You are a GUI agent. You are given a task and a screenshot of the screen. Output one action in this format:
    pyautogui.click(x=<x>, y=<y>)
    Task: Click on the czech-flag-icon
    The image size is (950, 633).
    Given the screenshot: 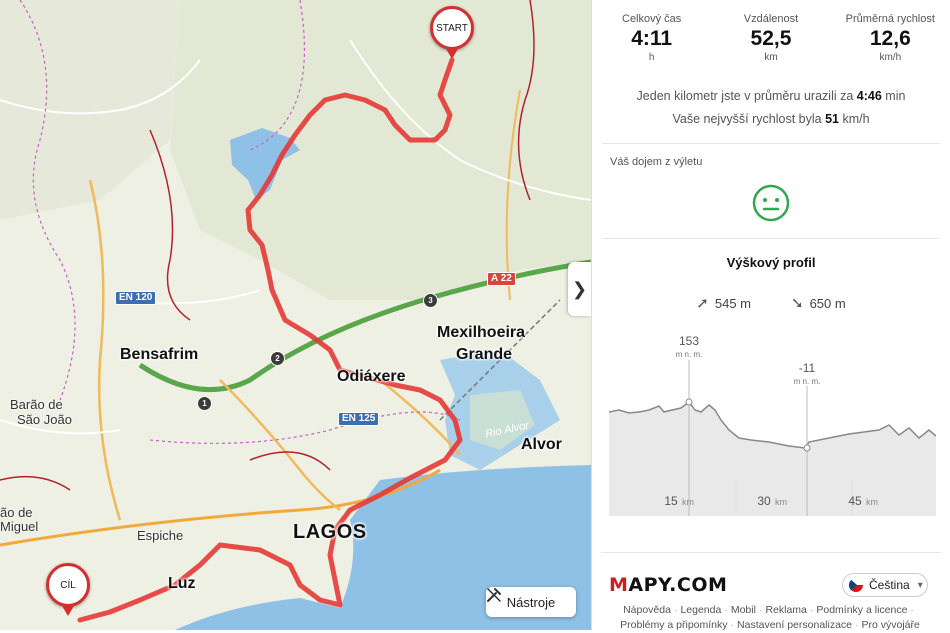 What is the action you would take?
    pyautogui.click(x=856, y=585)
    